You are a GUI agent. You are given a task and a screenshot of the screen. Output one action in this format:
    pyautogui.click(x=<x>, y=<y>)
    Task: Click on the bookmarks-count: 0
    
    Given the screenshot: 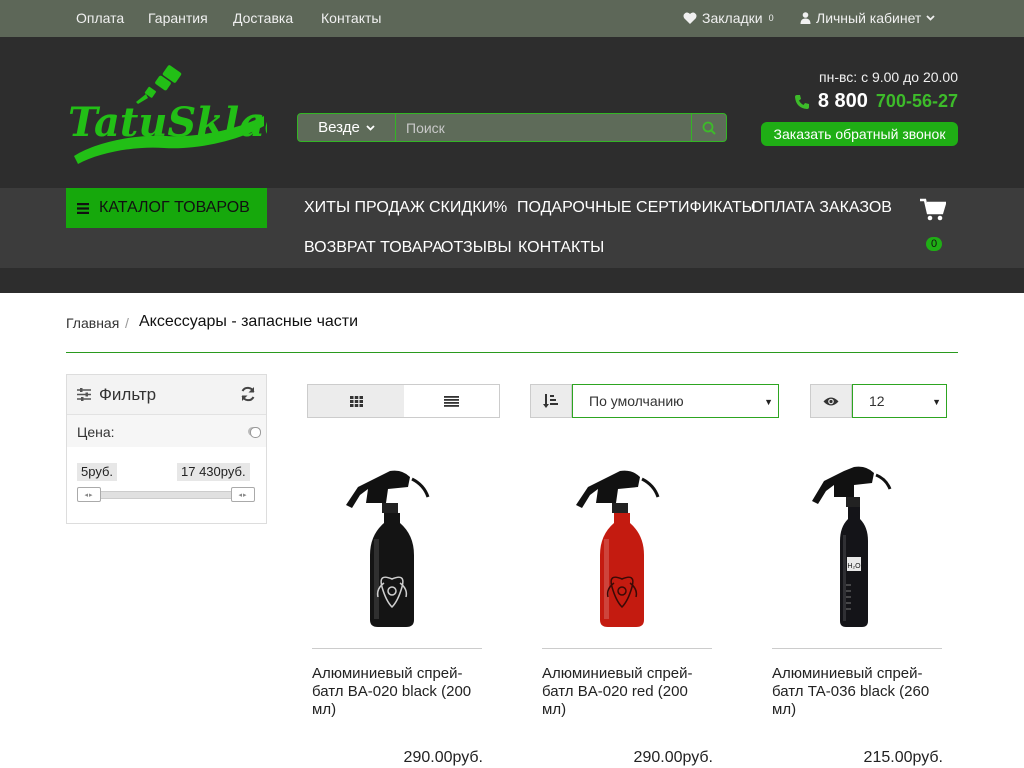 What is the action you would take?
    pyautogui.click(x=771, y=18)
    